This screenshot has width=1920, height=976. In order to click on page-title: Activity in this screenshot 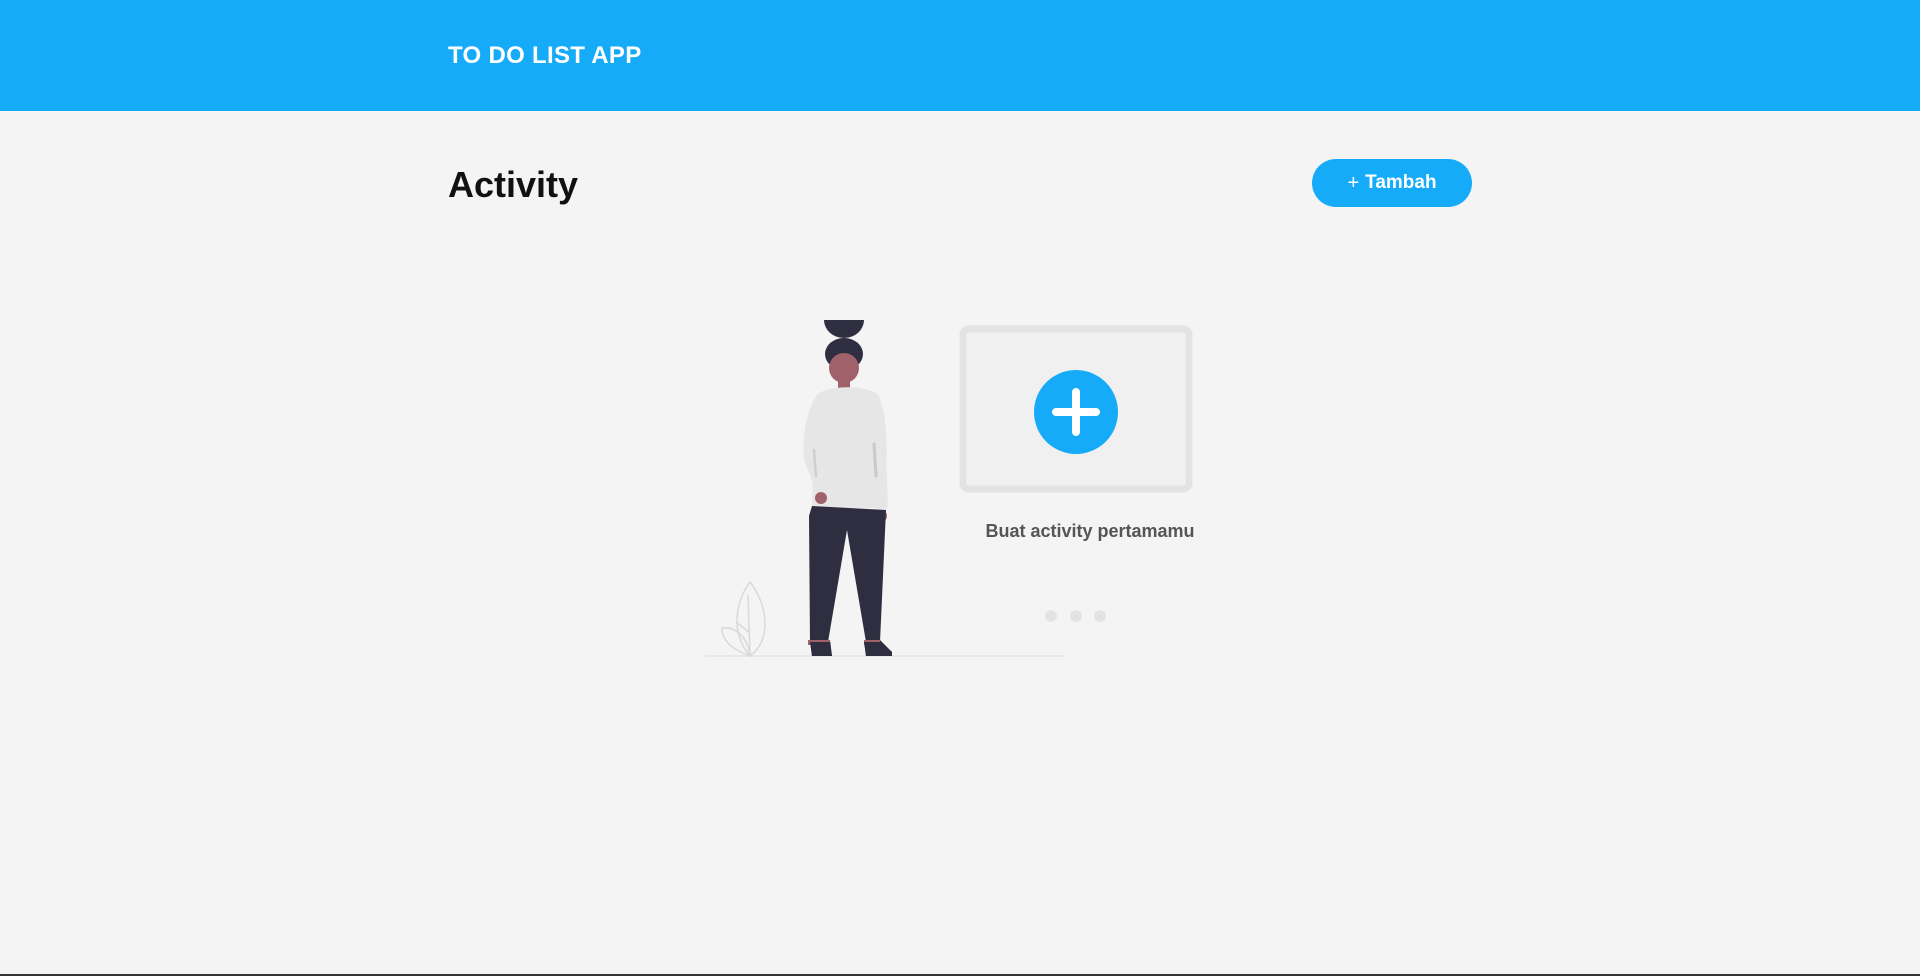, I will do `click(513, 184)`.